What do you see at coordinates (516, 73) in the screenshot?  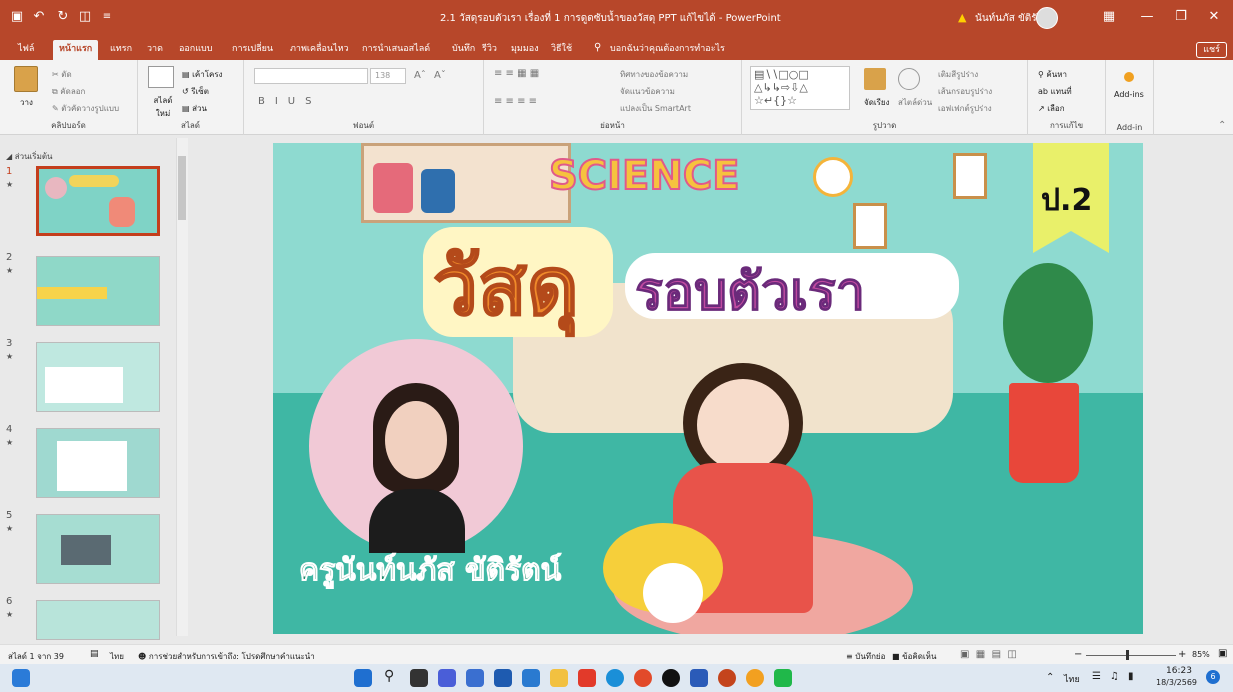 I see `bullets-icon: ≡ ≡ ▦ ▦` at bounding box center [516, 73].